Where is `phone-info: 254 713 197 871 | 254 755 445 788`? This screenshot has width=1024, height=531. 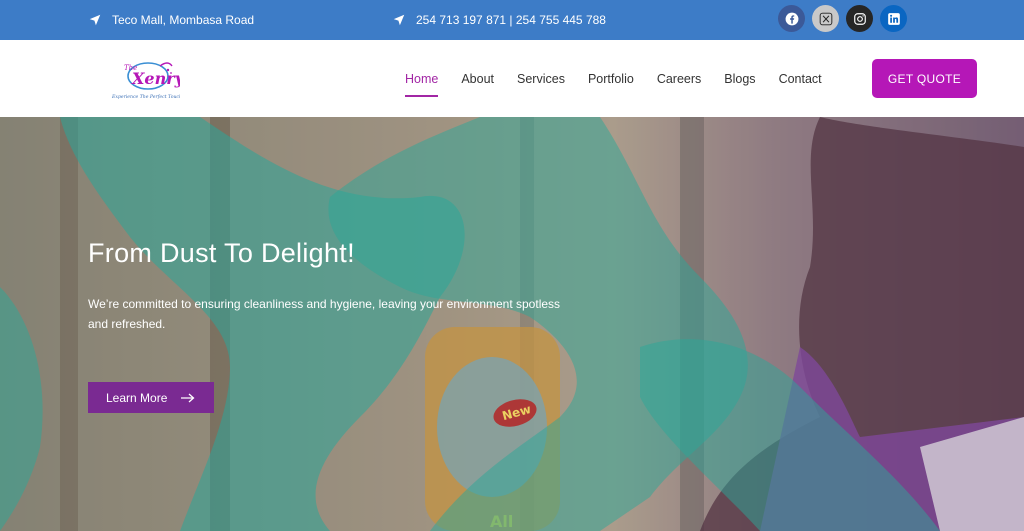
phone-info: 254 713 197 871 | 254 755 445 788 is located at coordinates (499, 20).